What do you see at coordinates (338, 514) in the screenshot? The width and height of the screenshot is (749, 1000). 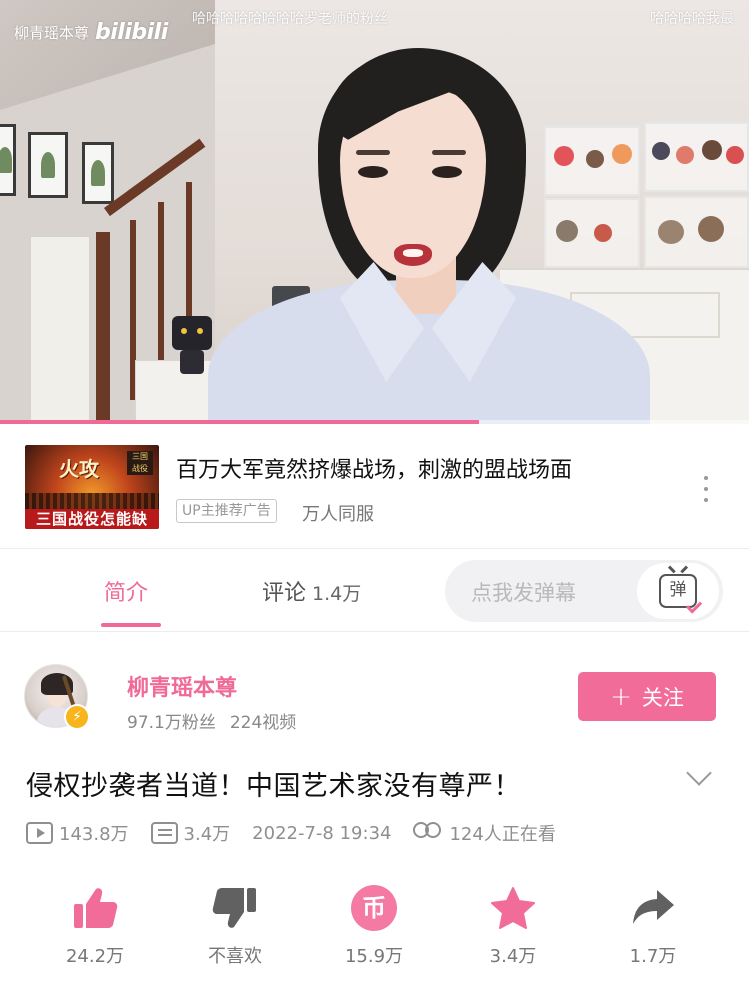 I see `ad-subtitle: 万人同服` at bounding box center [338, 514].